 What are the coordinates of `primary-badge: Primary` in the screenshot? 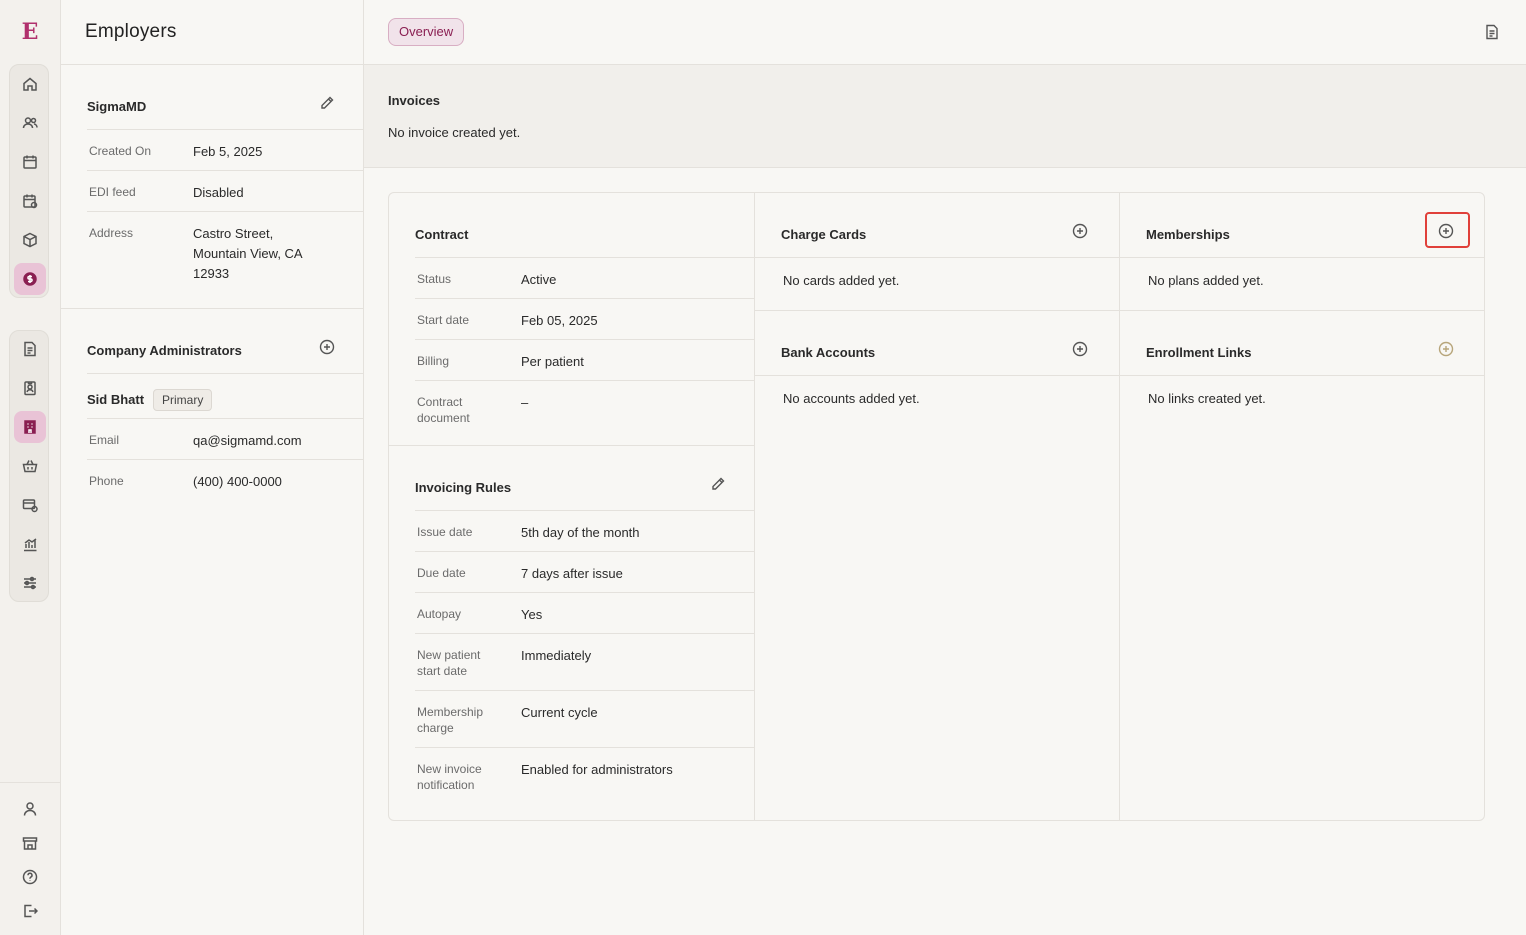 It's located at (183, 400).